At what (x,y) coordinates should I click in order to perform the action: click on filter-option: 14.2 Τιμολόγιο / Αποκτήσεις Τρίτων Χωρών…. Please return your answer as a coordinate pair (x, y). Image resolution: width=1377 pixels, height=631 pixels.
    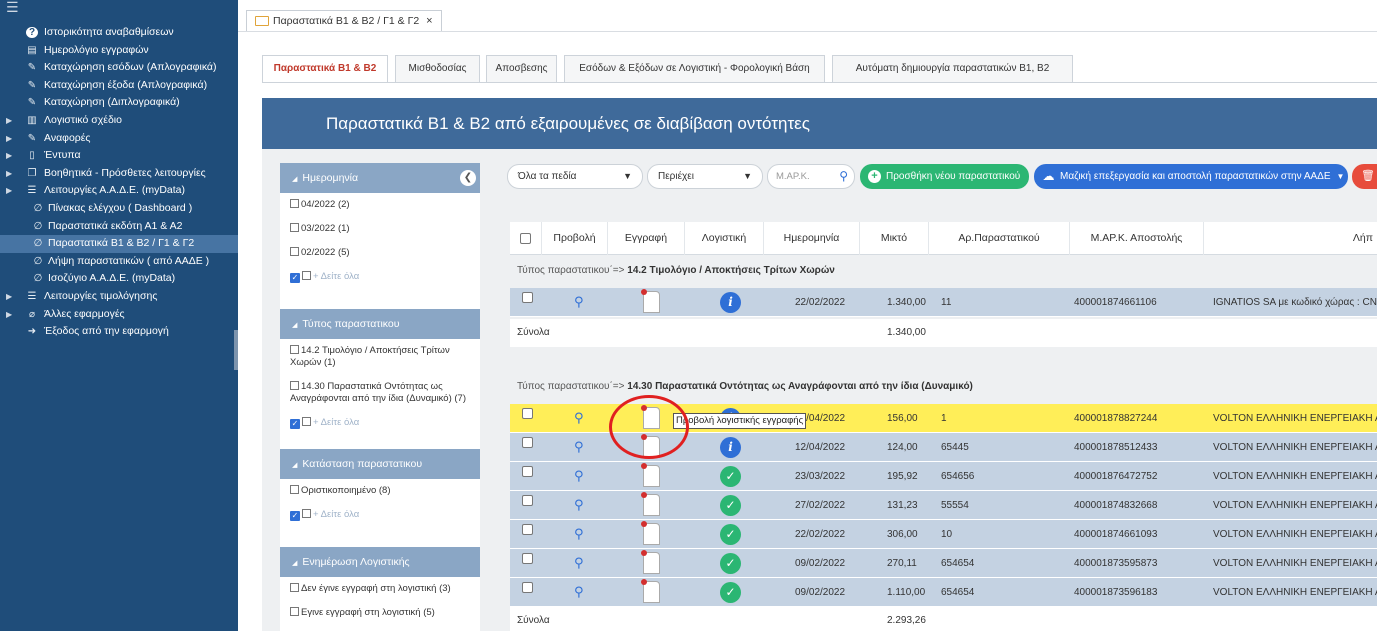
    Looking at the image, I should click on (380, 357).